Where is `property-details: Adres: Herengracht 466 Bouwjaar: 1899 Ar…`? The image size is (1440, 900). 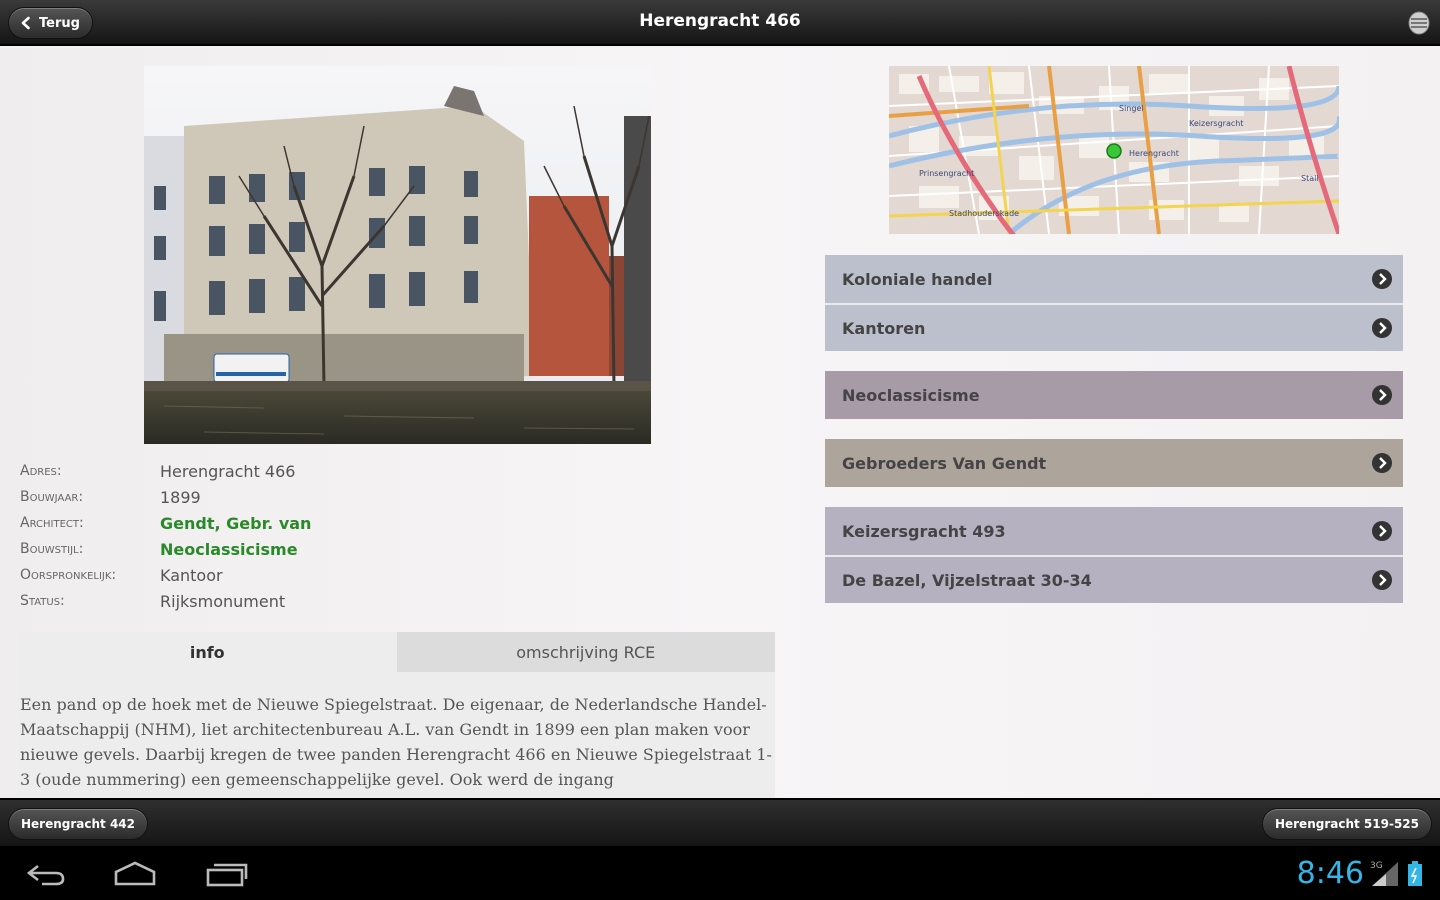 property-details: Adres: Herengracht 466 Bouwjaar: 1899 Ar… is located at coordinates (270, 536).